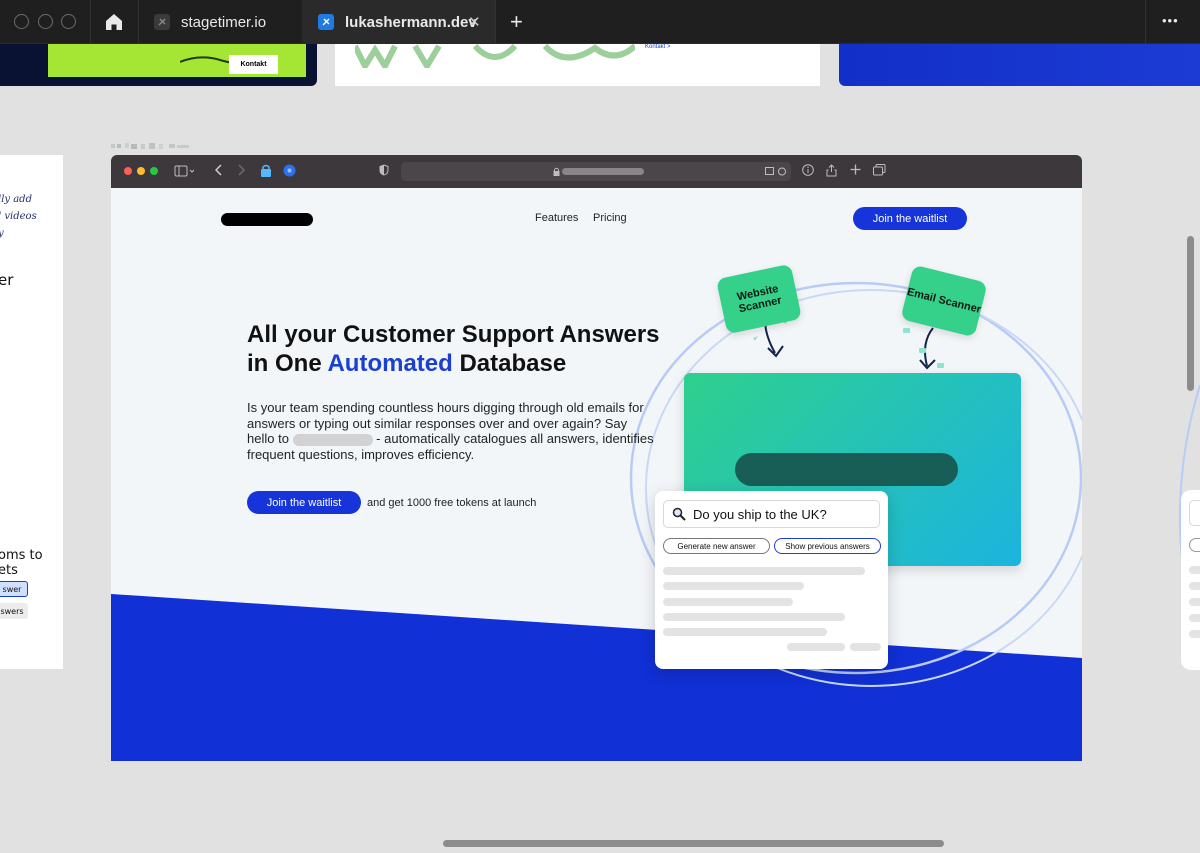 The image size is (1200, 853). What do you see at coordinates (14, 611) in the screenshot?
I see `left-card-chip: swers` at bounding box center [14, 611].